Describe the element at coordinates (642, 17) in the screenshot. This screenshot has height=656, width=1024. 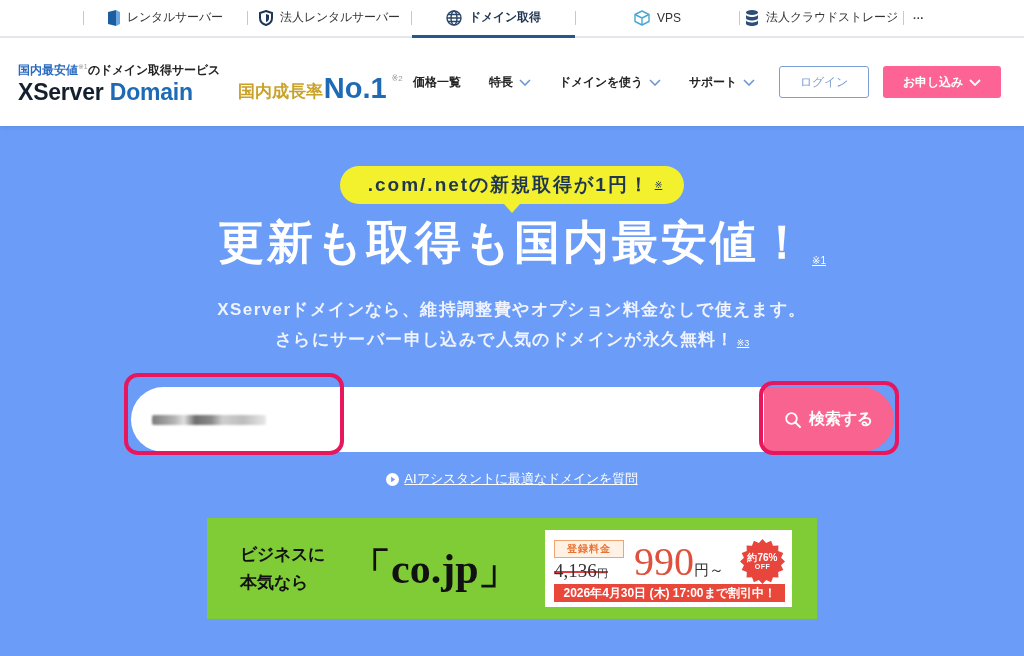
I see `cube-icon` at that location.